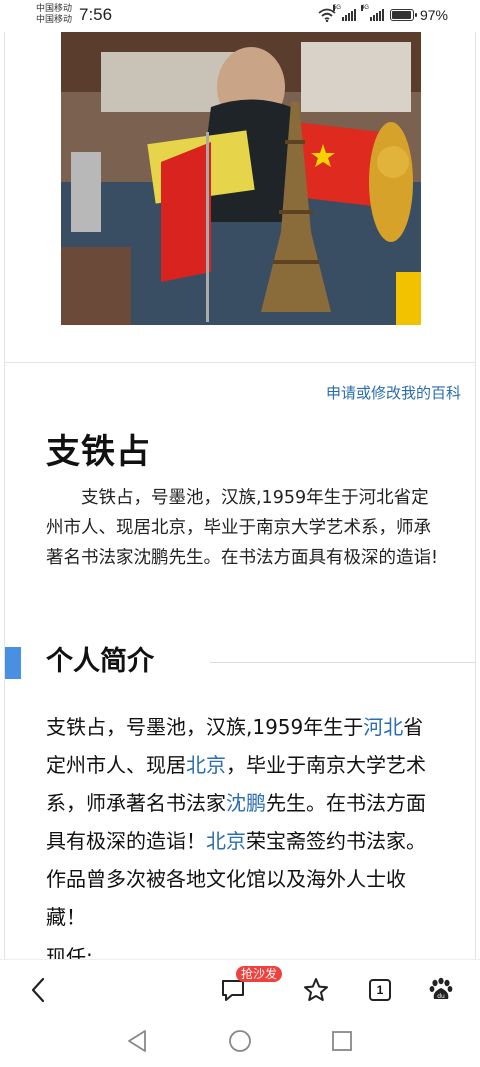 The image size is (480, 1067). What do you see at coordinates (98, 452) in the screenshot?
I see `page-title: 支铁占` at bounding box center [98, 452].